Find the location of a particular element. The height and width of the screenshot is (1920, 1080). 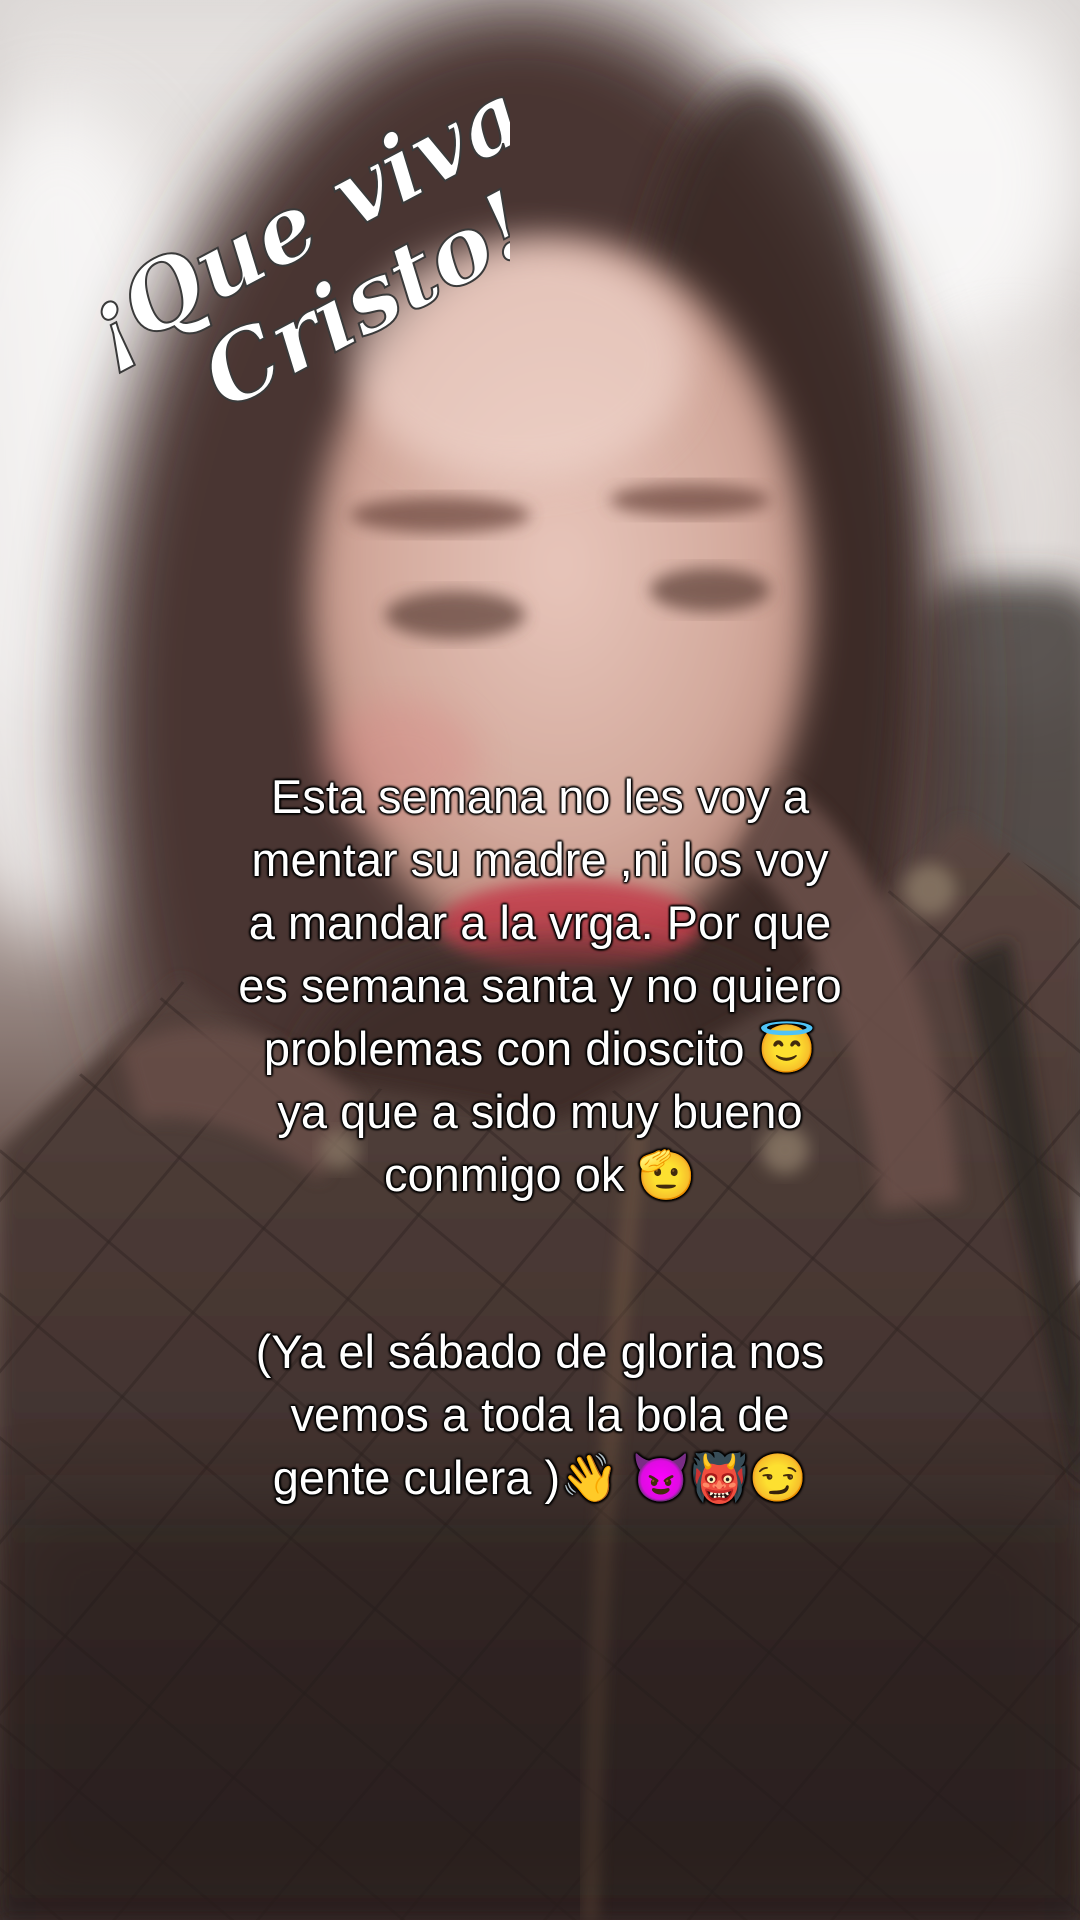

caption-line: vemos a toda la bola de is located at coordinates (540, 1414).